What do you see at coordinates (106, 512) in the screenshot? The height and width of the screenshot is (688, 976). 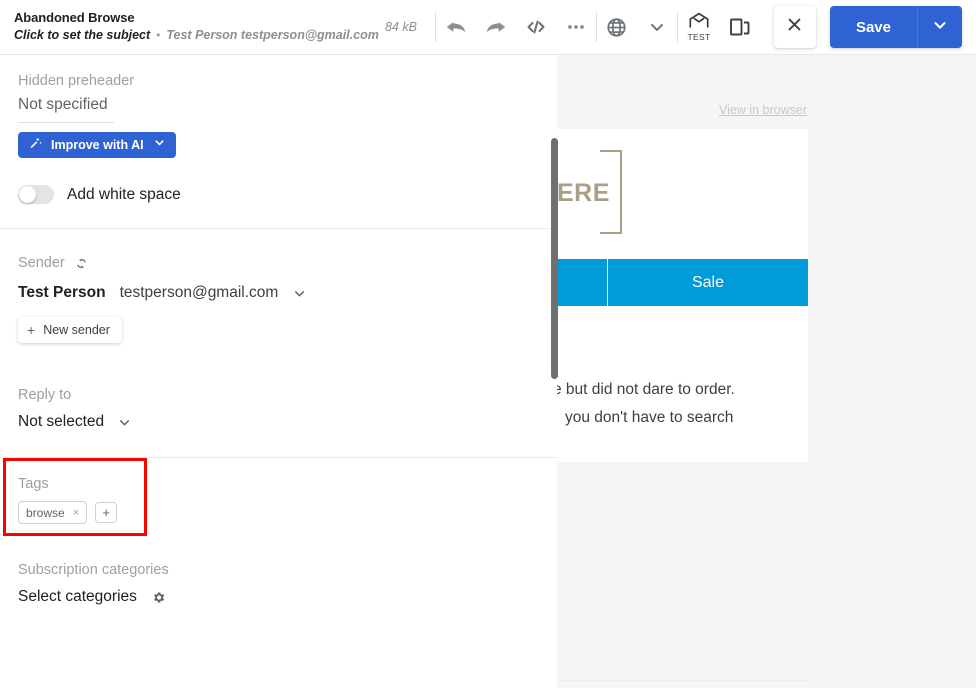 I see `add-tag-button: +` at bounding box center [106, 512].